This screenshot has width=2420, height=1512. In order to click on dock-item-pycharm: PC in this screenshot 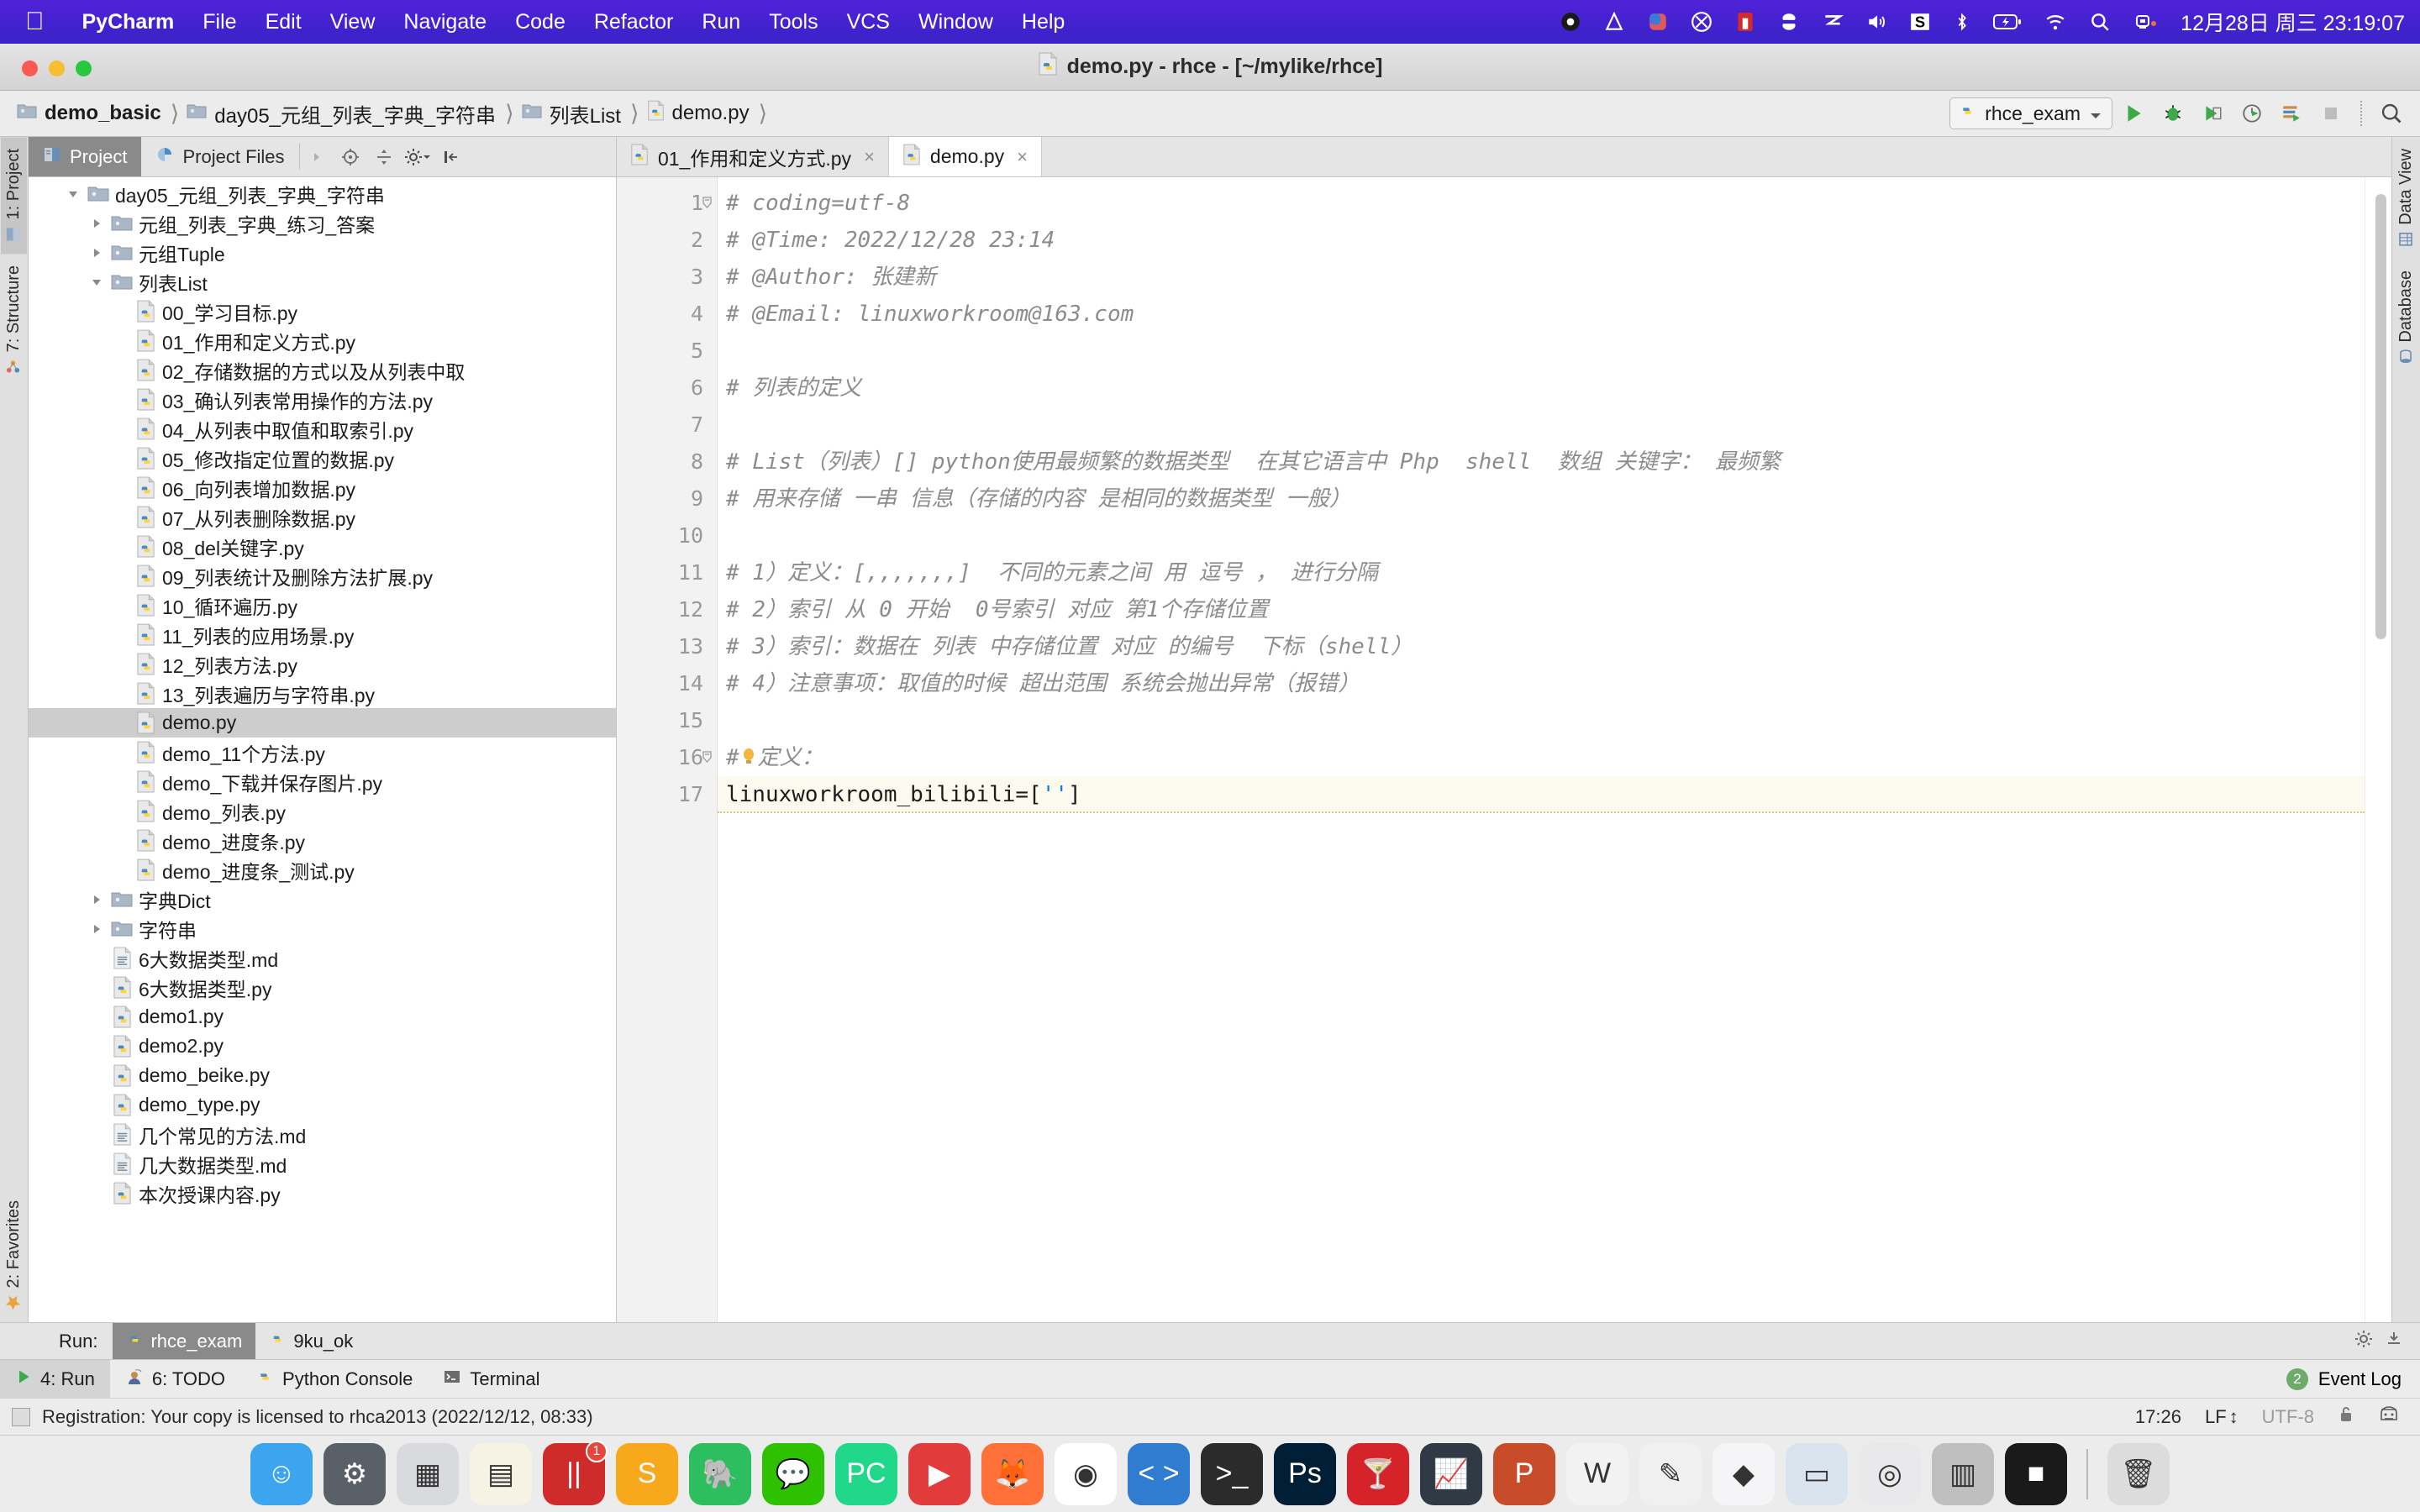, I will do `click(866, 1473)`.